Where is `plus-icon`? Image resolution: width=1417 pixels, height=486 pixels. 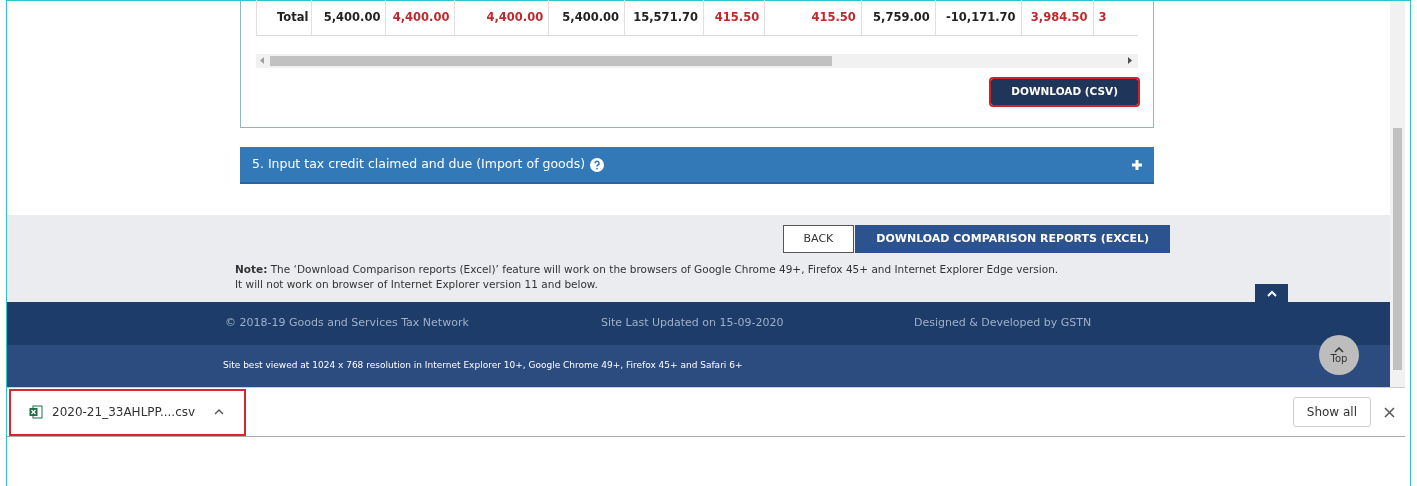 plus-icon is located at coordinates (1137, 164).